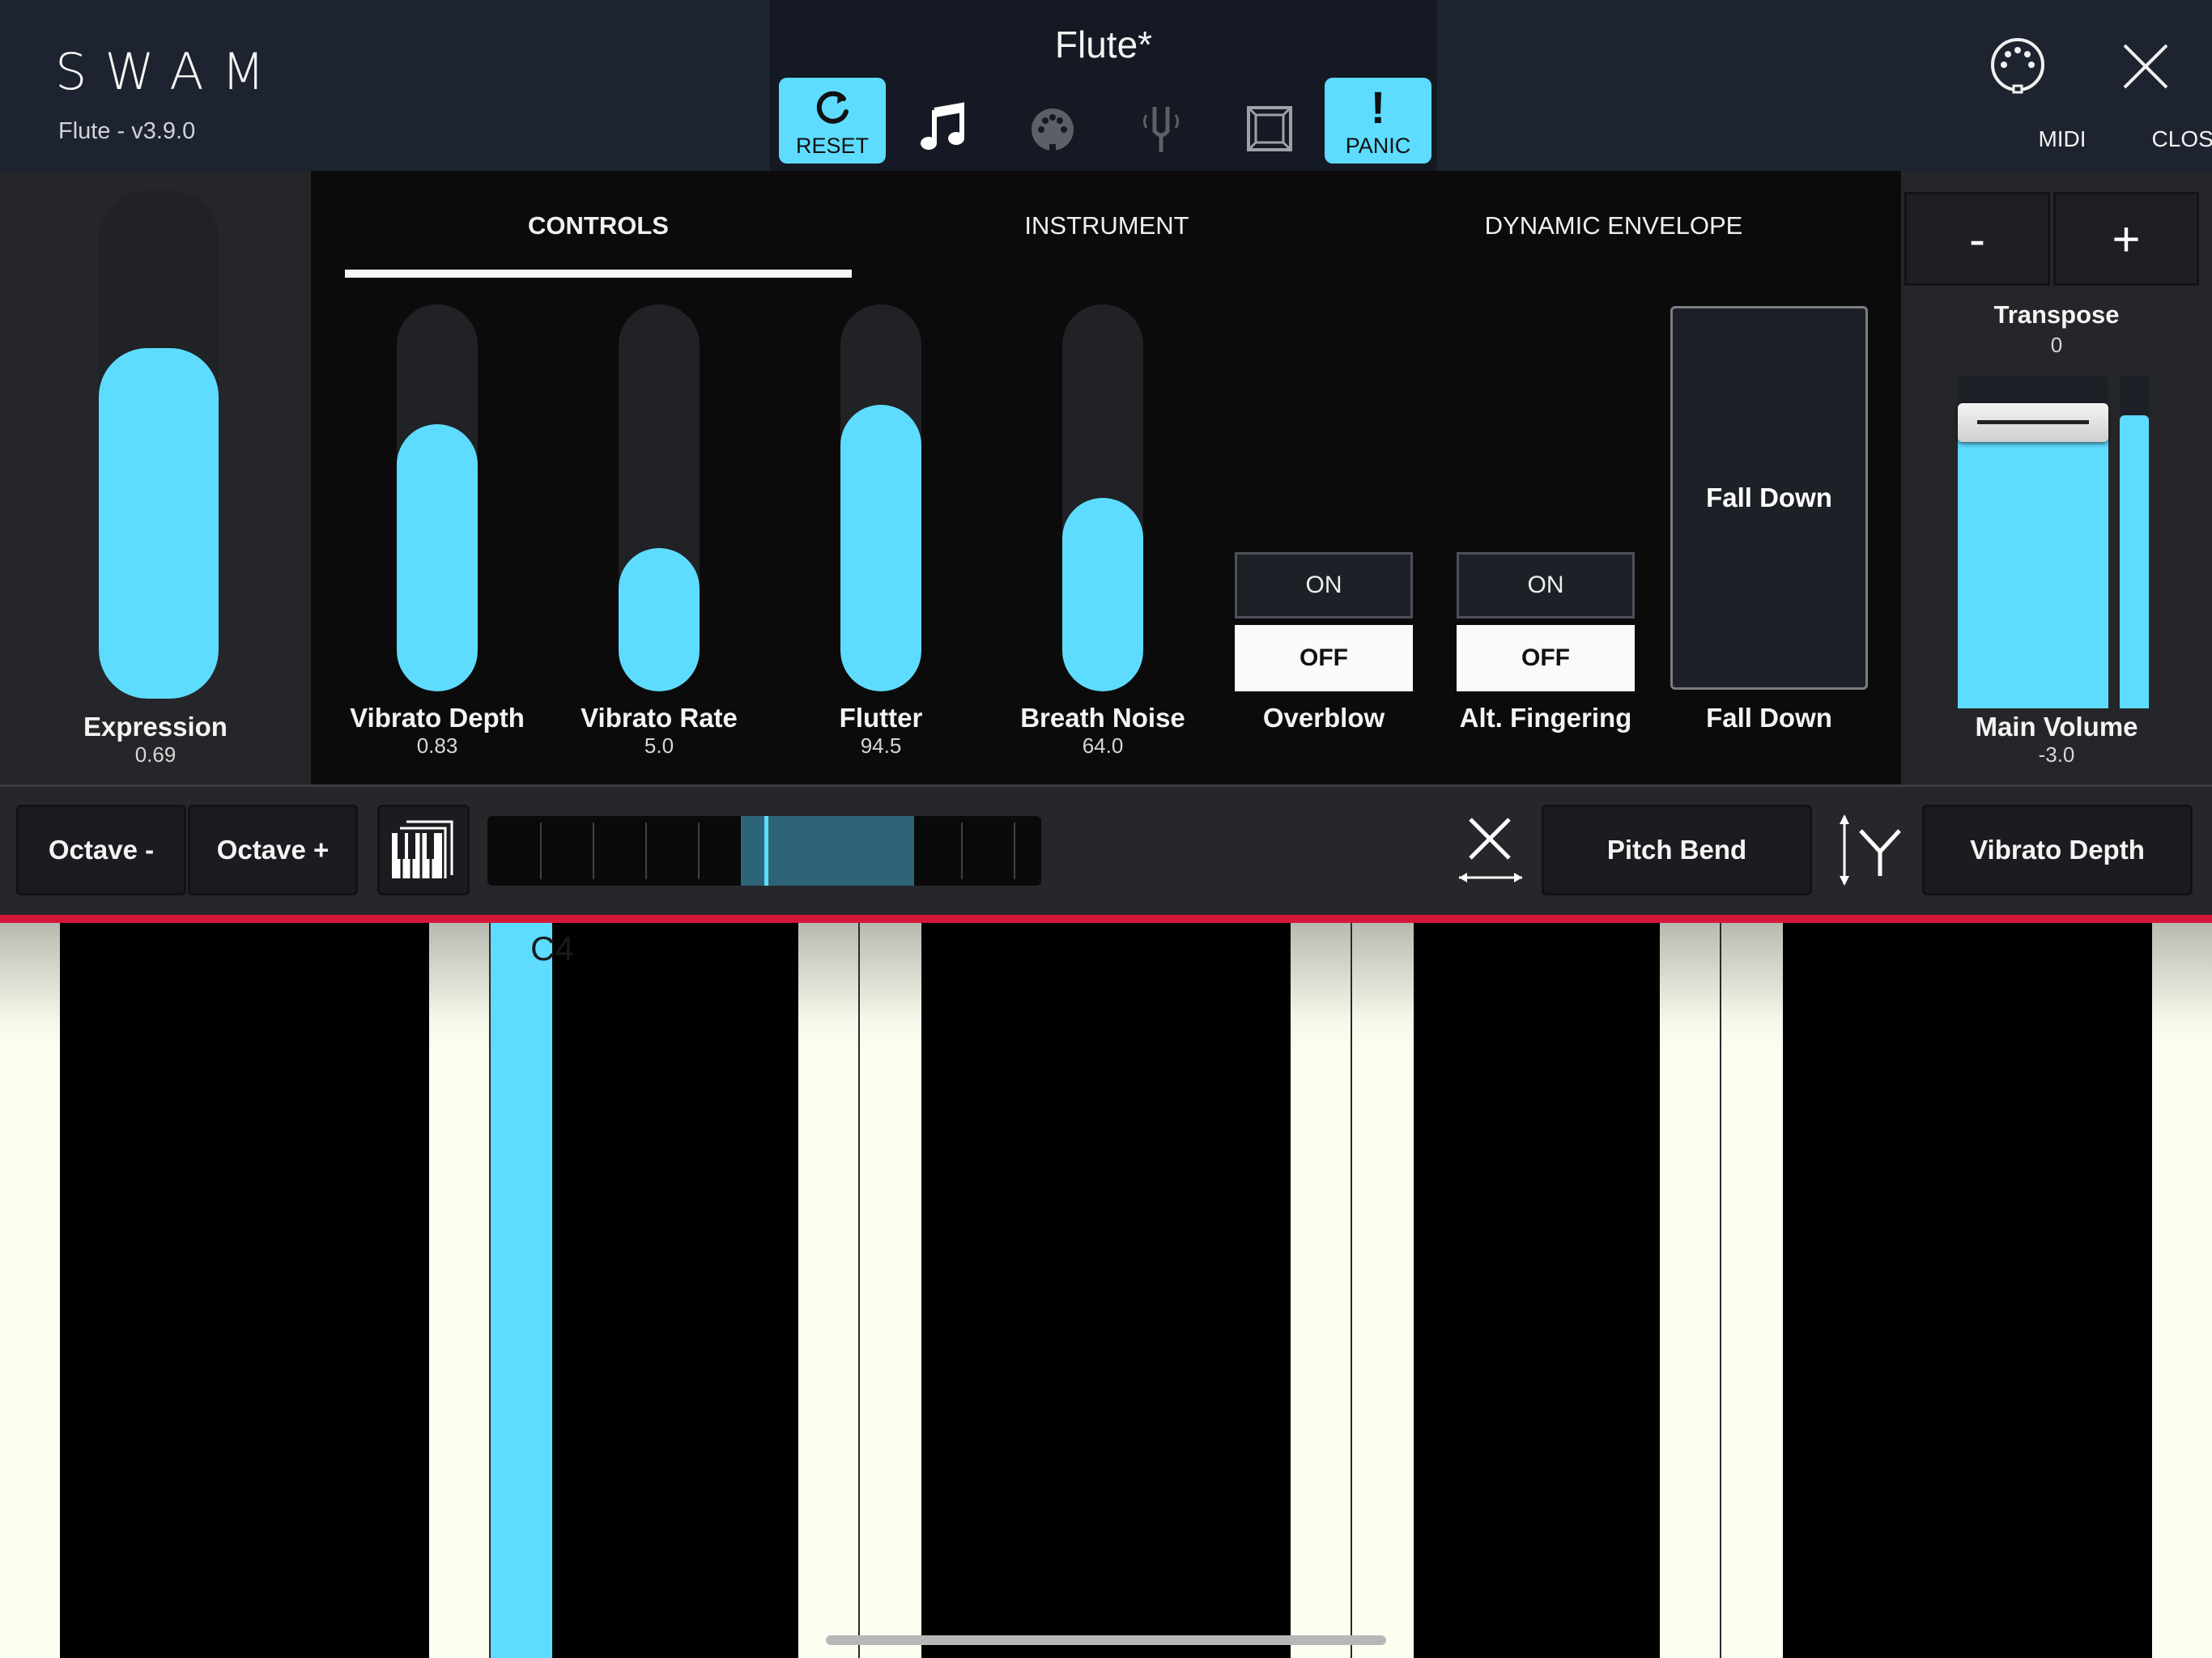 This screenshot has height=1658, width=2212. What do you see at coordinates (1323, 718) in the screenshot?
I see `overblow-label: Overblow` at bounding box center [1323, 718].